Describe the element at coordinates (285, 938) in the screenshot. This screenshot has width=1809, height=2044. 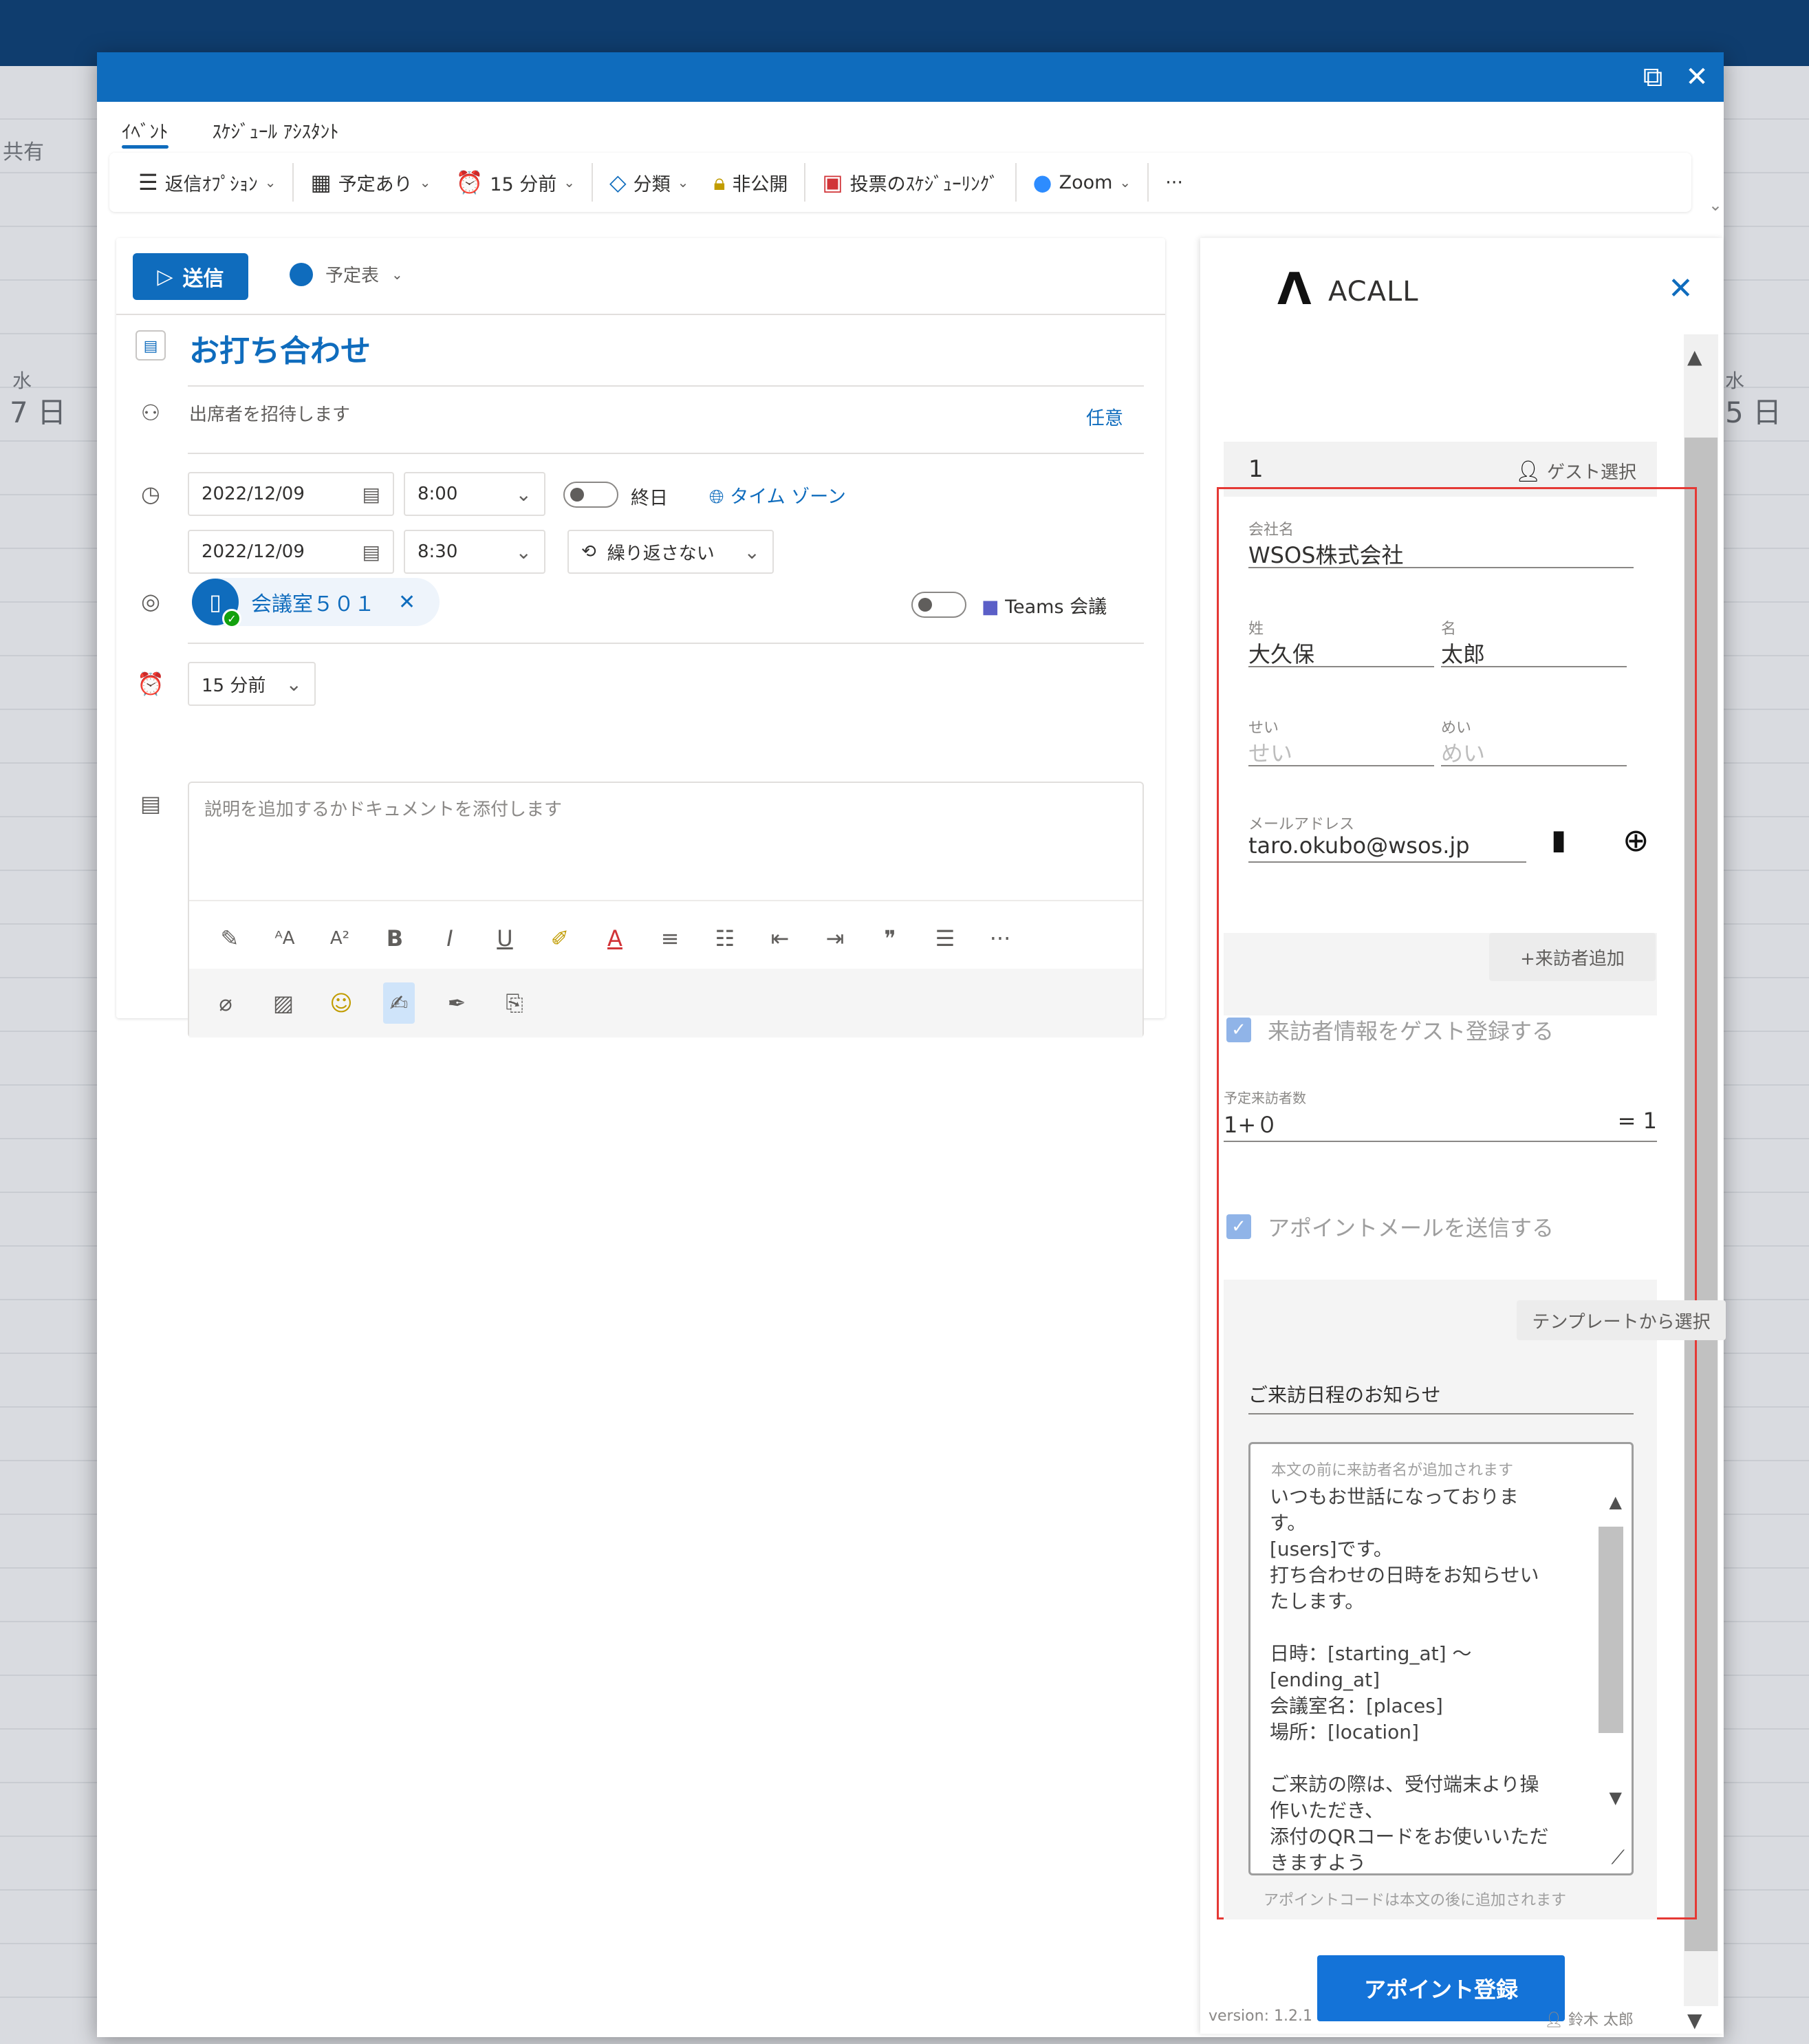
I see `font-size-icon: ᴬA` at that location.